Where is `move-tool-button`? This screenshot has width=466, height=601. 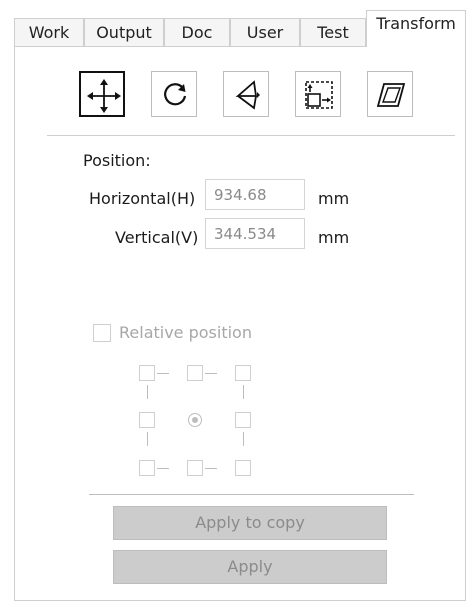
move-tool-button is located at coordinates (102, 94).